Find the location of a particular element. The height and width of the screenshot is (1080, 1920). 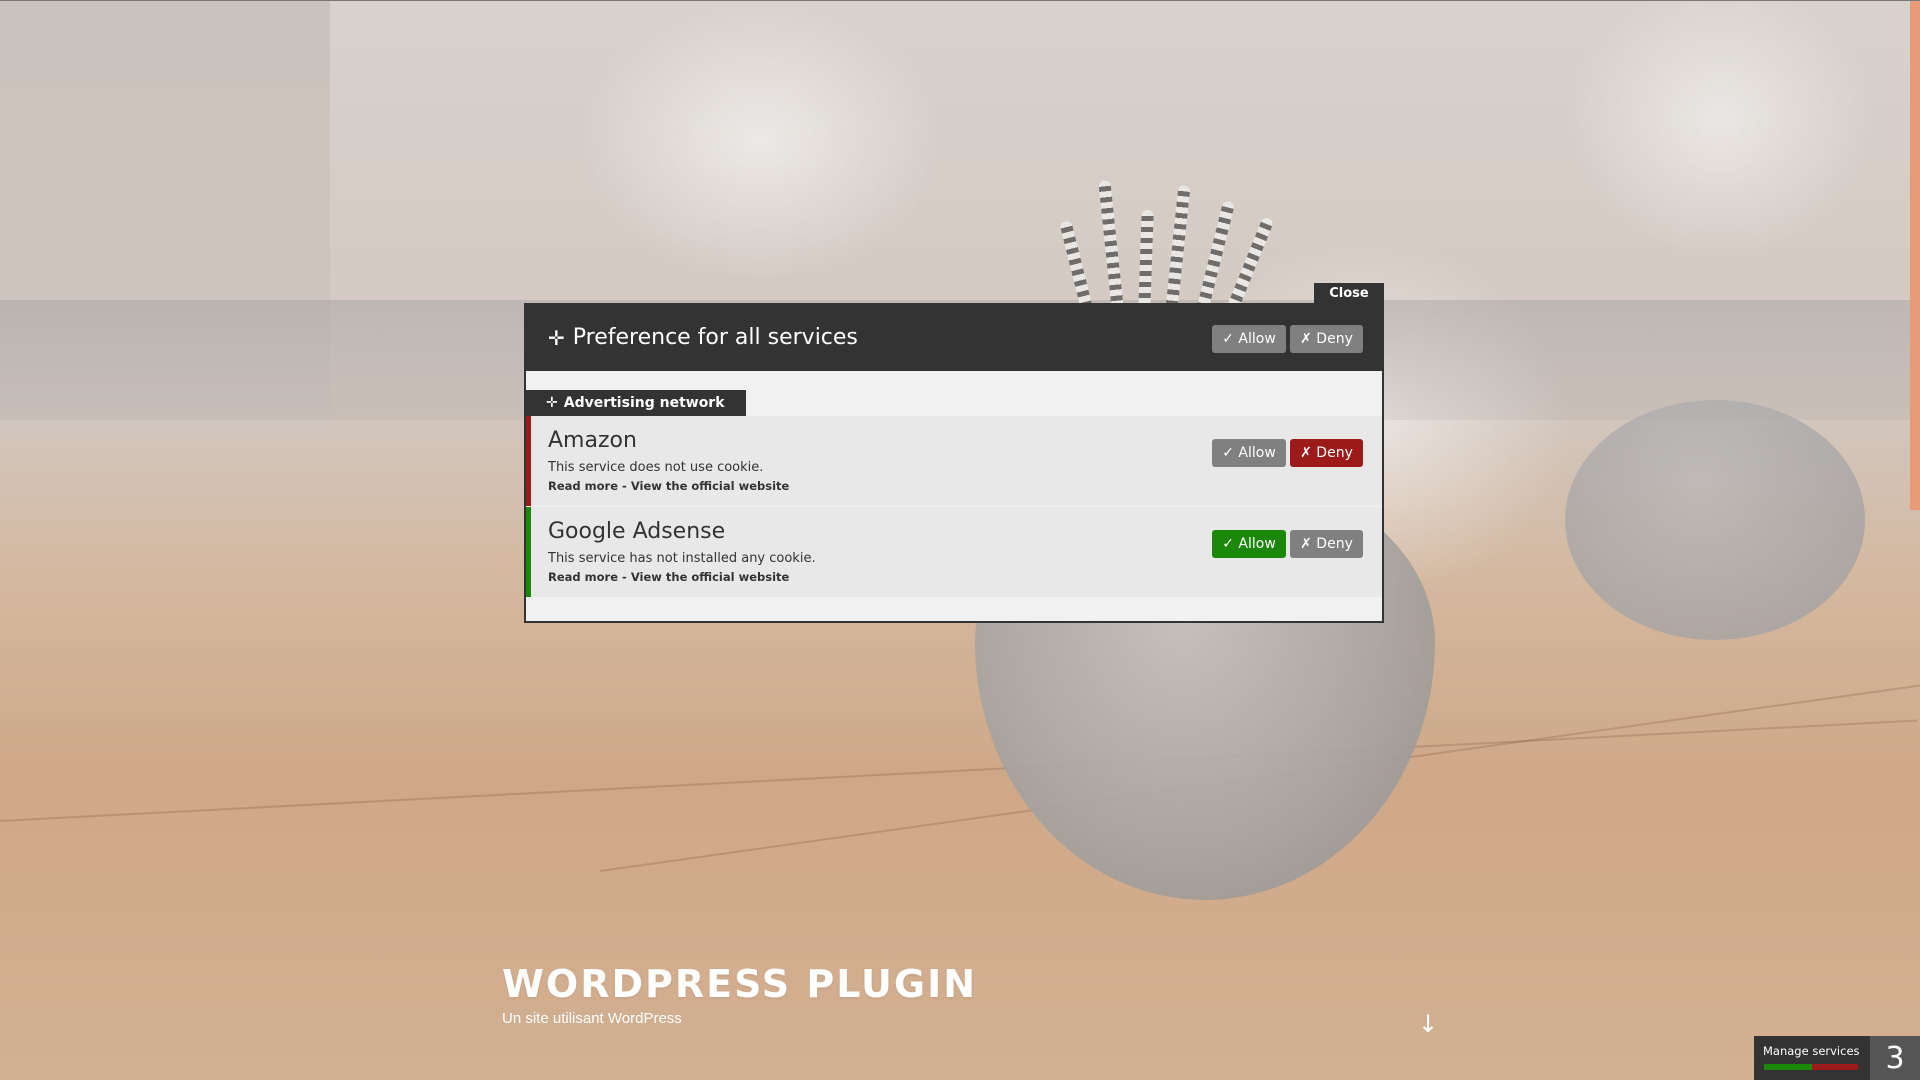

denied-portion is located at coordinates (1835, 1067).